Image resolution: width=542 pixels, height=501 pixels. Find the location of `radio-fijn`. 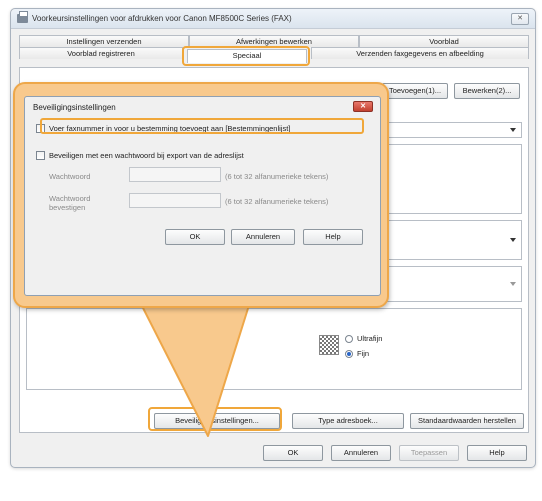

radio-fijn is located at coordinates (349, 354).